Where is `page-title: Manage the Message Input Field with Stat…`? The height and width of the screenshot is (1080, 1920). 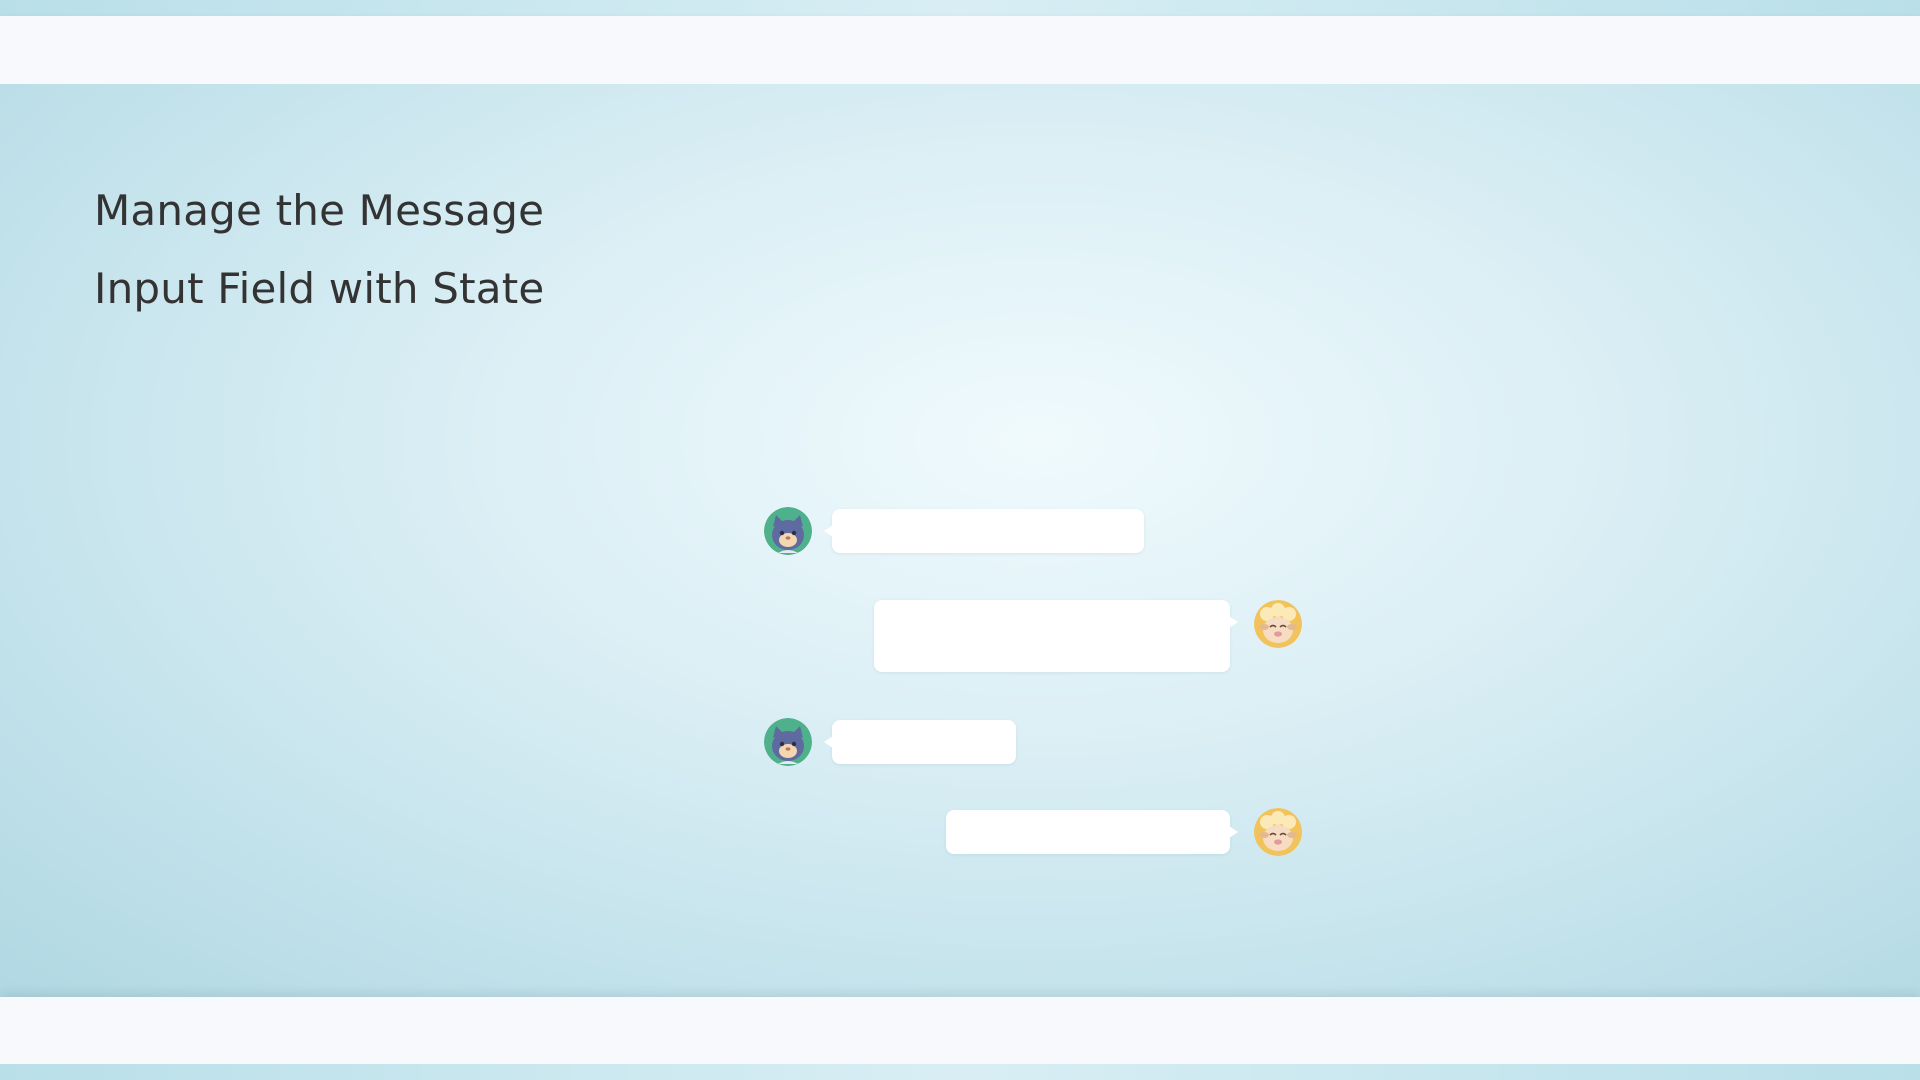
page-title: Manage the Message Input Field with Stat… is located at coordinates (319, 250).